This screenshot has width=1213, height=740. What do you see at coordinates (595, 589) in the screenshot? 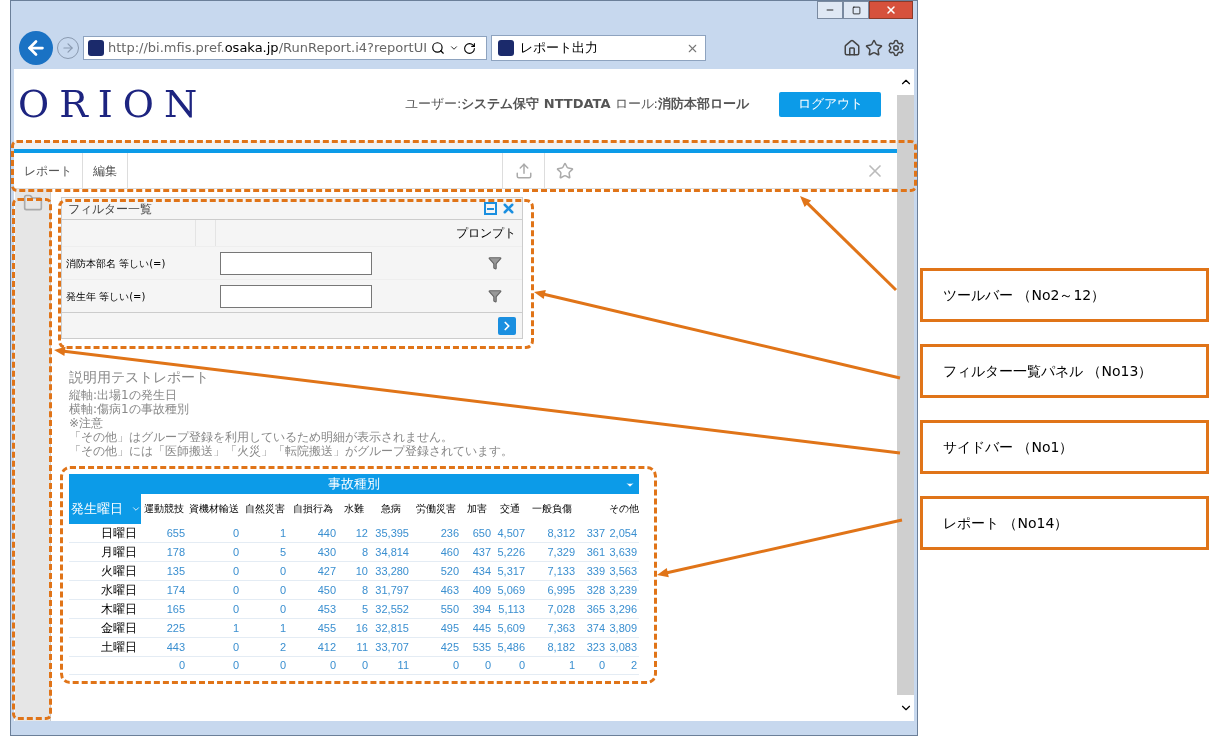
I see `table-cell: 328` at bounding box center [595, 589].